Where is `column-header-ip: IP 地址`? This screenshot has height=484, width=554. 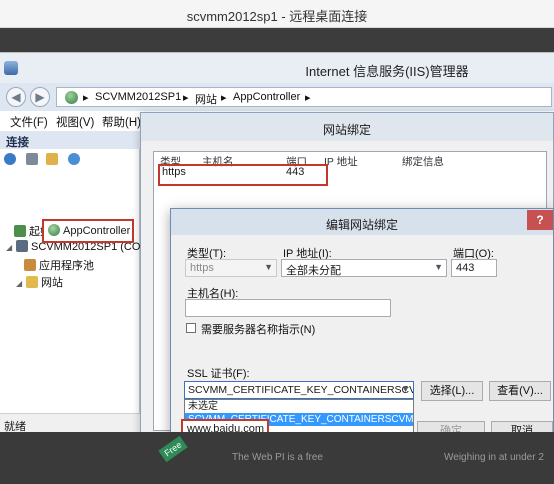 column-header-ip: IP 地址 is located at coordinates (341, 161).